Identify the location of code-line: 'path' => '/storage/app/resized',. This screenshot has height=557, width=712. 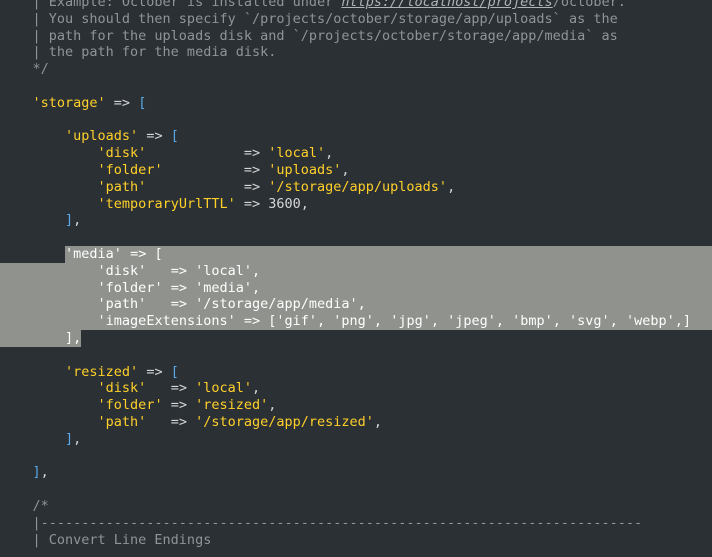
(356, 422).